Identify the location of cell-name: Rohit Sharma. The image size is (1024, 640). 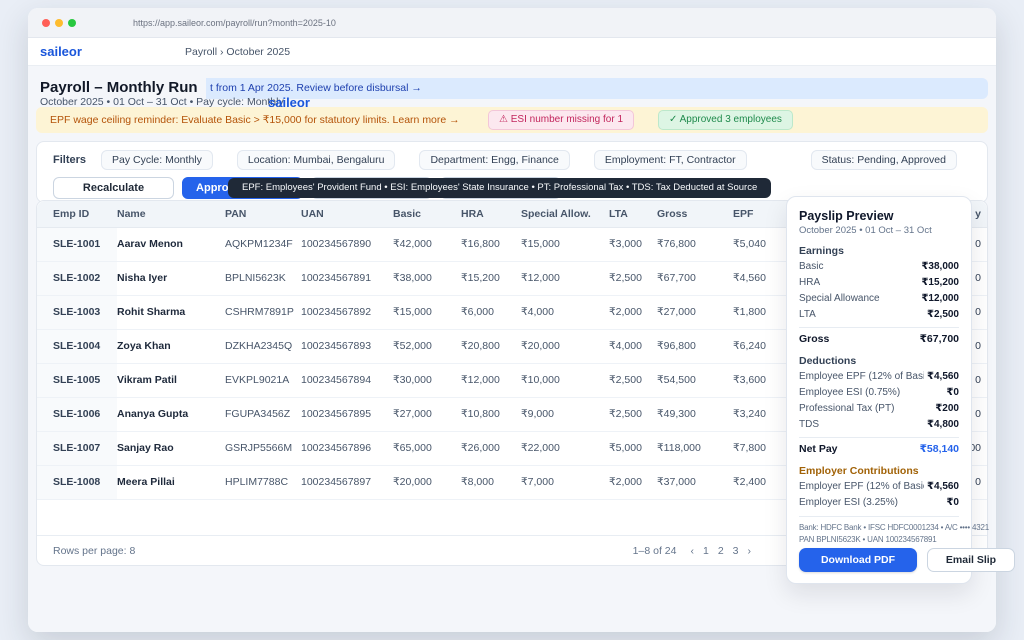
(151, 312).